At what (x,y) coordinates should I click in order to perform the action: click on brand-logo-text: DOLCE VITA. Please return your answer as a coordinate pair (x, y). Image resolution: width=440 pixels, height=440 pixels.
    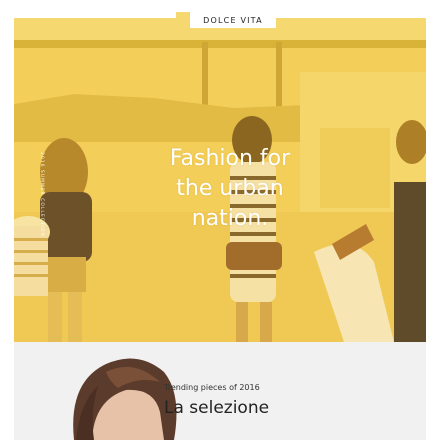
    Looking at the image, I should click on (233, 20).